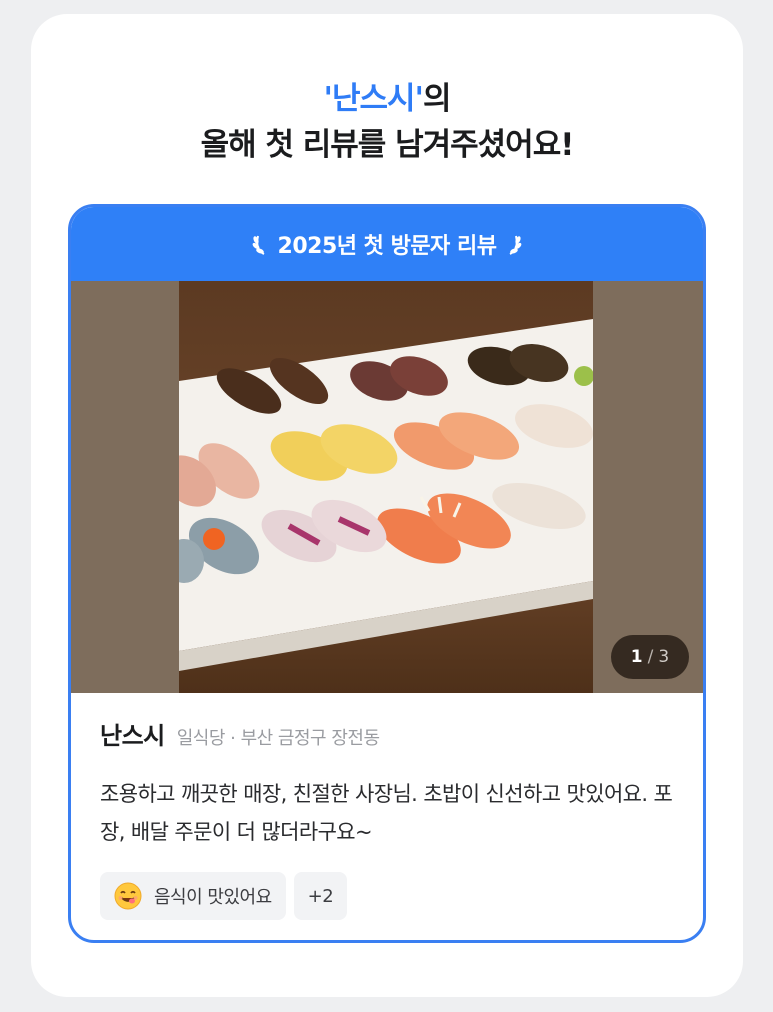 The image size is (773, 1012). Describe the element at coordinates (213, 897) in the screenshot. I see `keyword-tag-label: 음식이 맛있어요` at that location.